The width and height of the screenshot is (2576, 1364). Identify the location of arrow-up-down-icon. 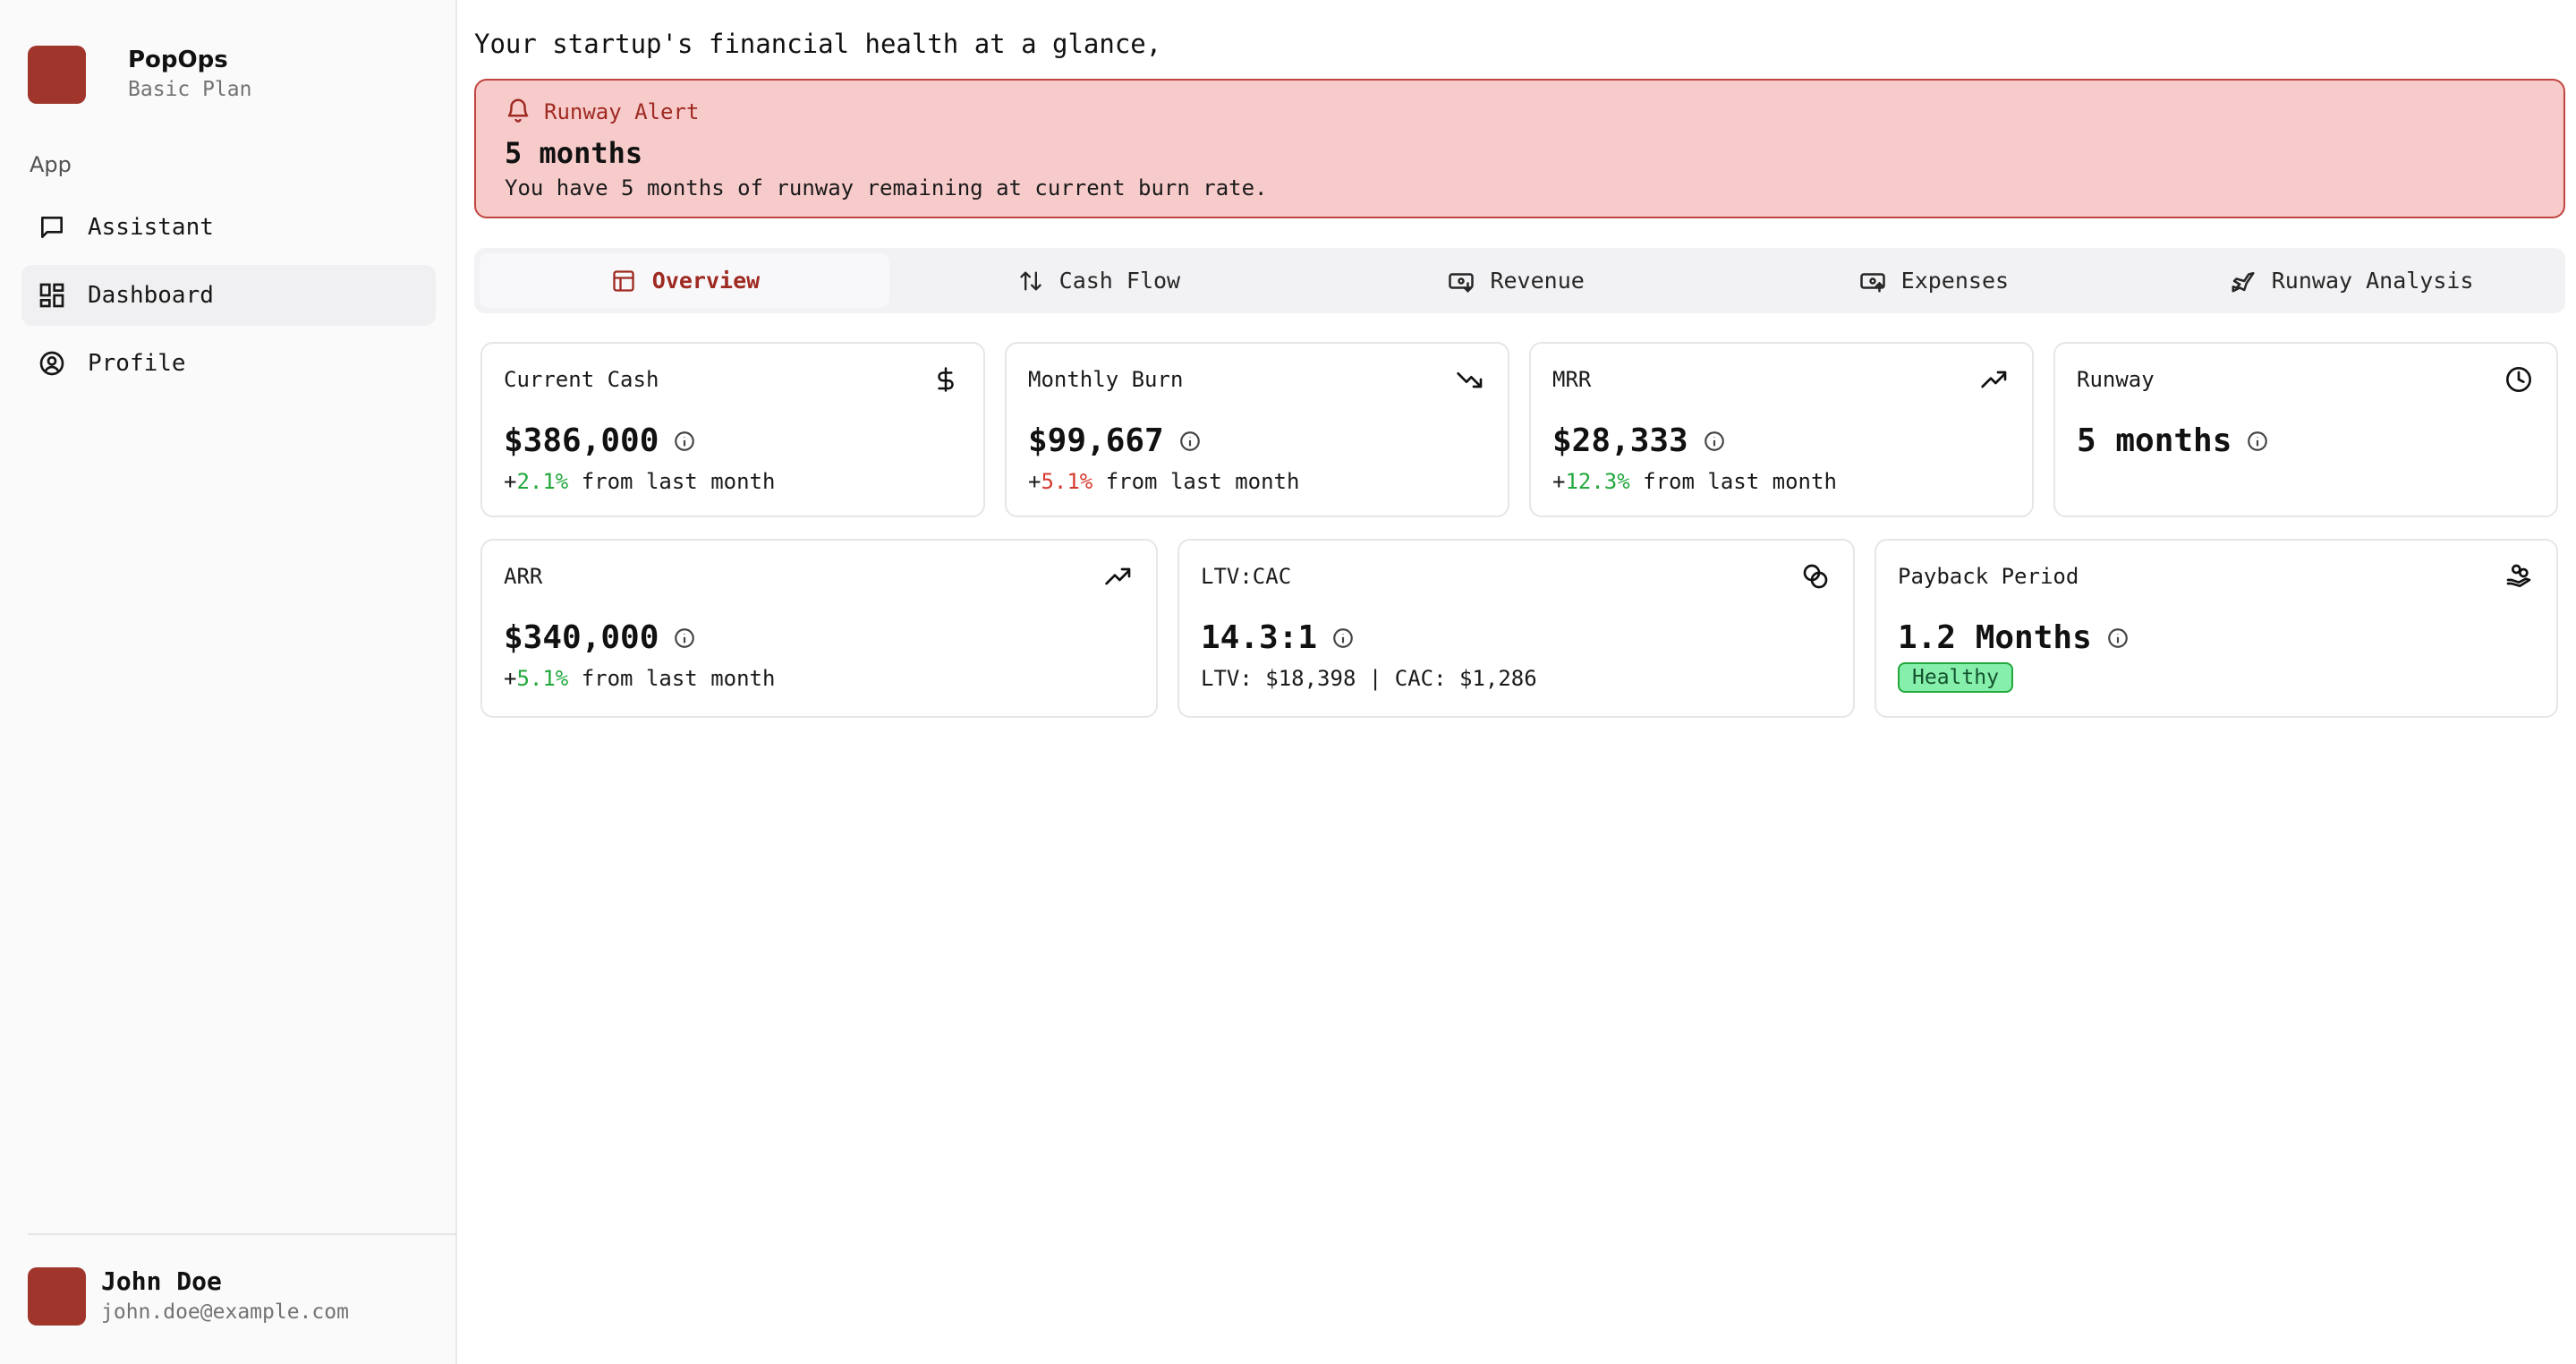
(1030, 281).